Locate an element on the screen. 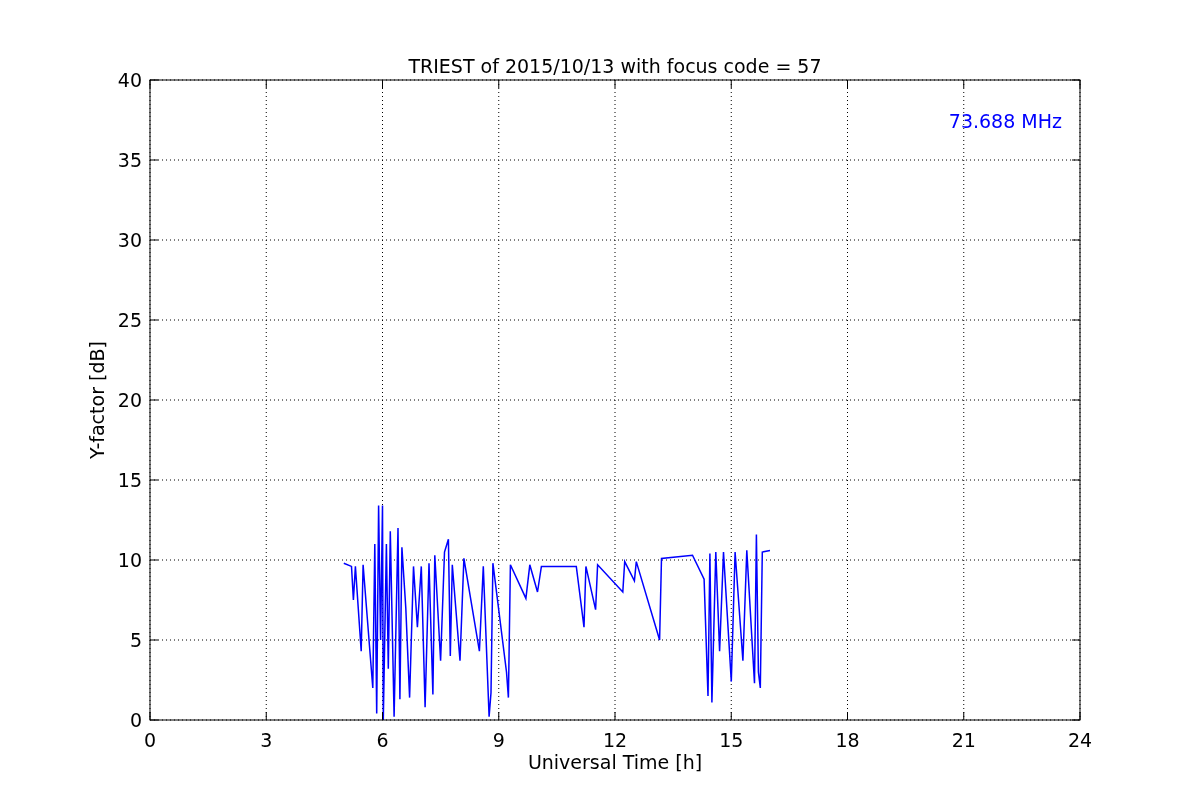 This screenshot has height=800, width=1200. x-tick-label: 24 is located at coordinates (1080, 740).